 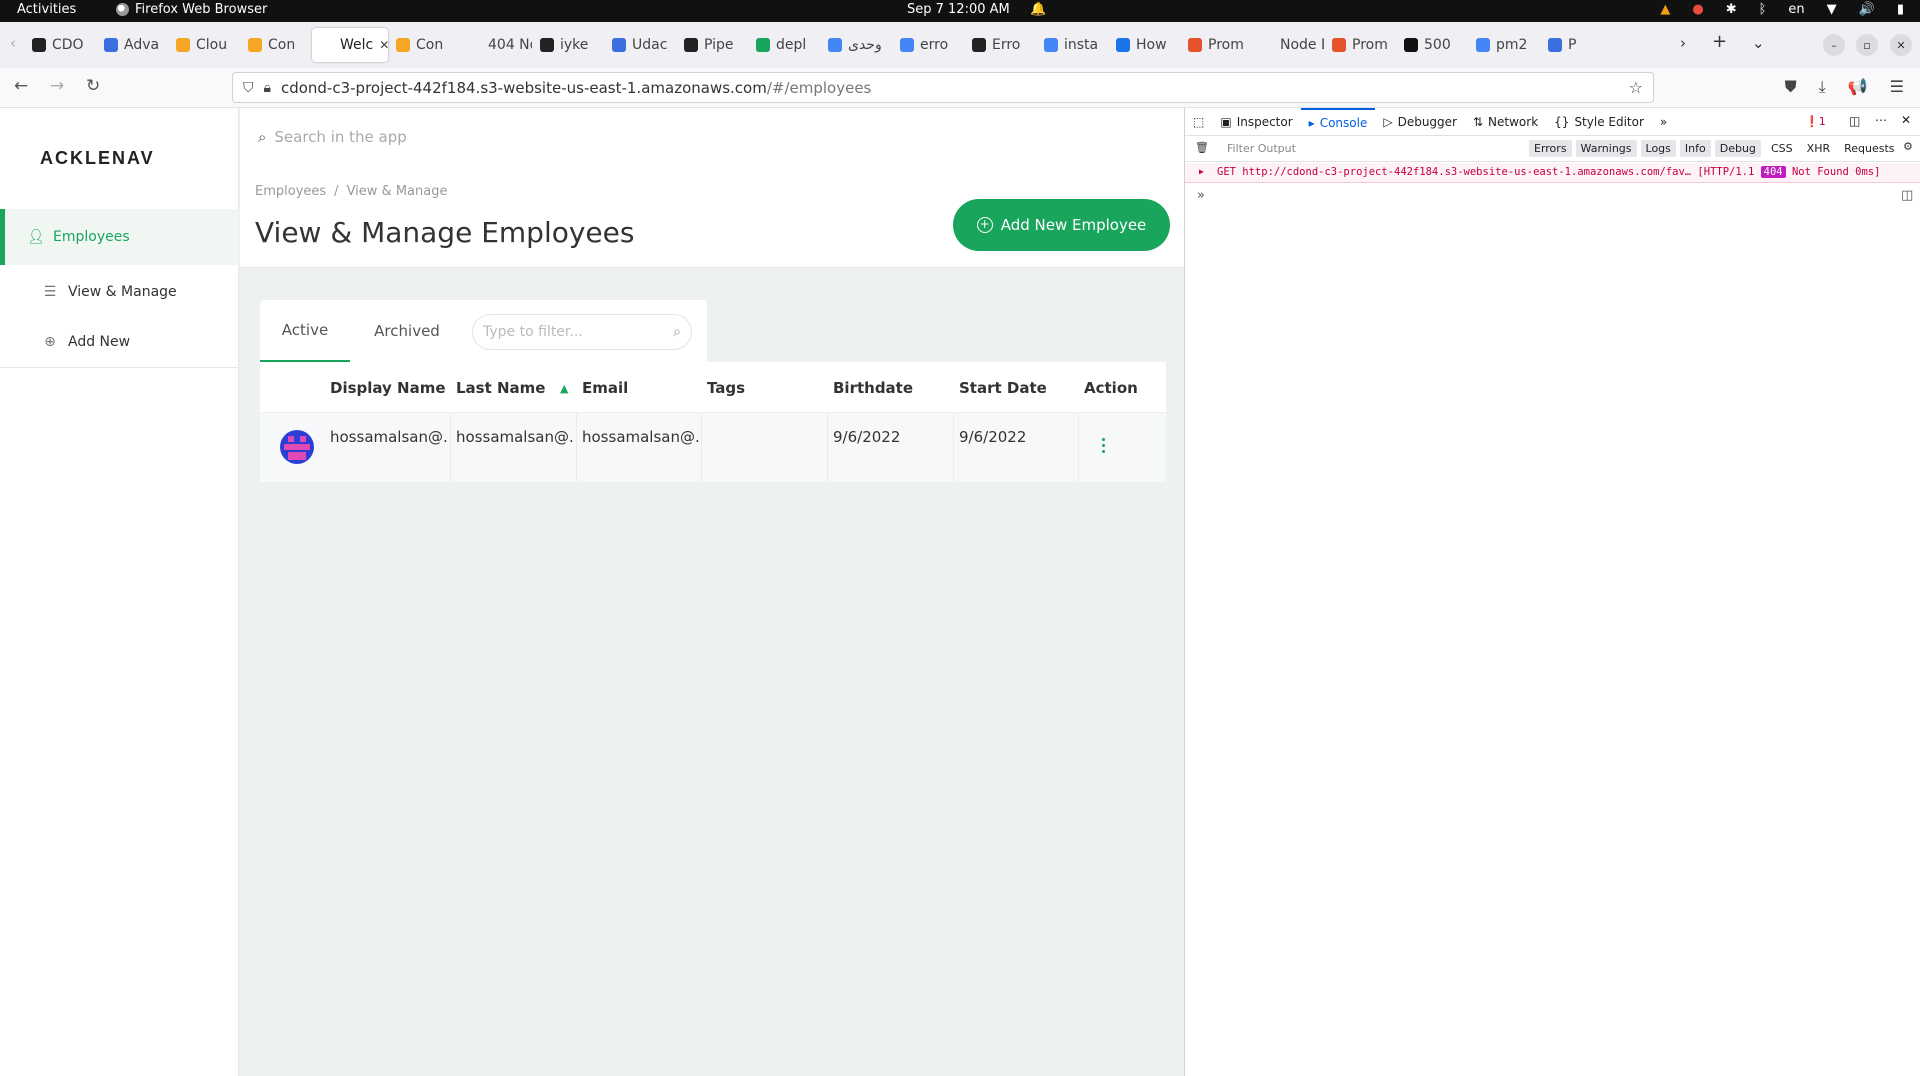 What do you see at coordinates (1906, 120) in the screenshot?
I see `close-devtools-icon: ✕` at bounding box center [1906, 120].